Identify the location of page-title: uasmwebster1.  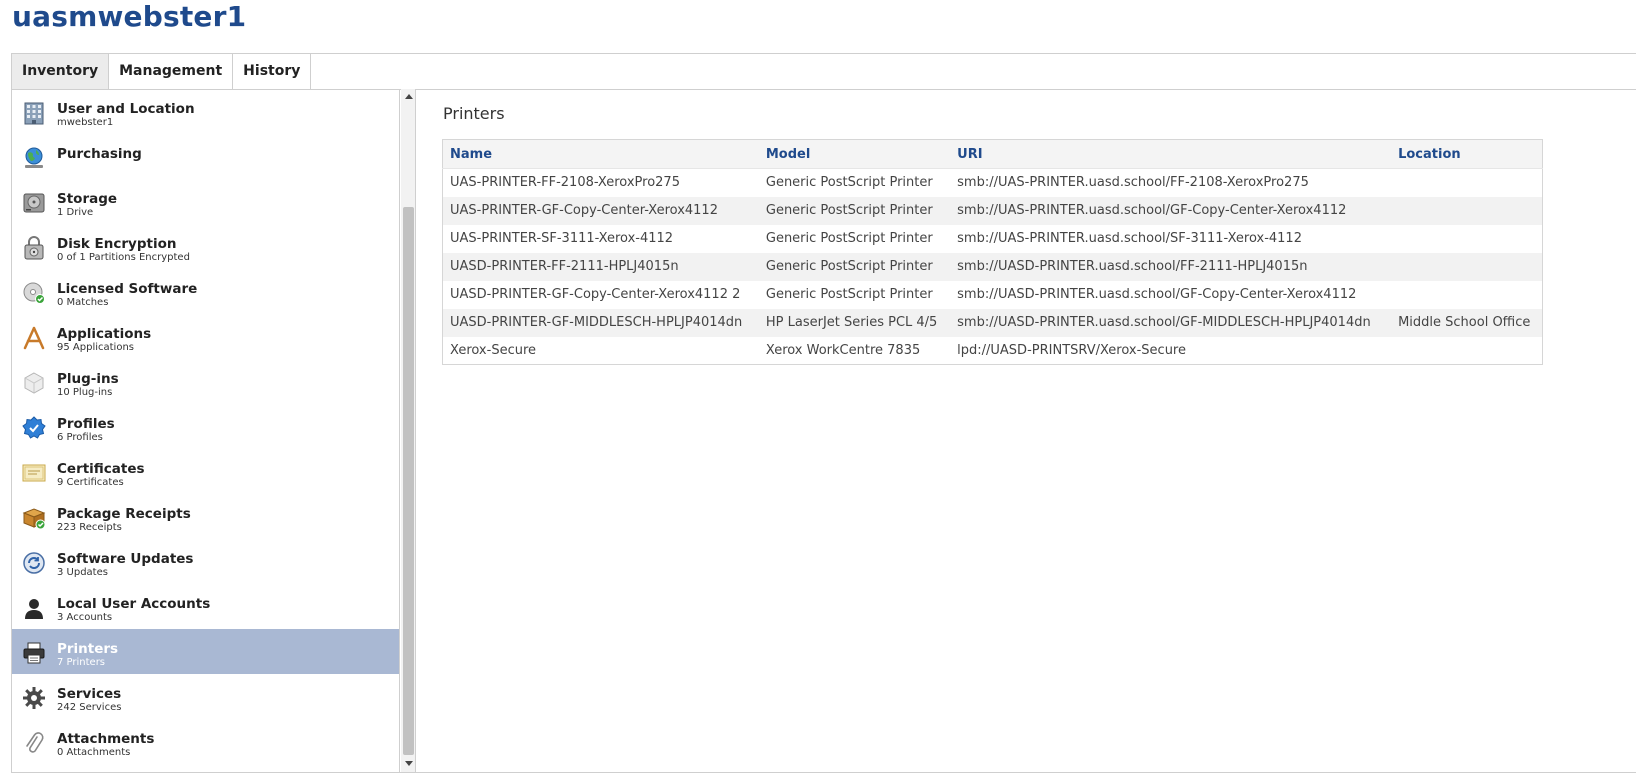
(129, 16).